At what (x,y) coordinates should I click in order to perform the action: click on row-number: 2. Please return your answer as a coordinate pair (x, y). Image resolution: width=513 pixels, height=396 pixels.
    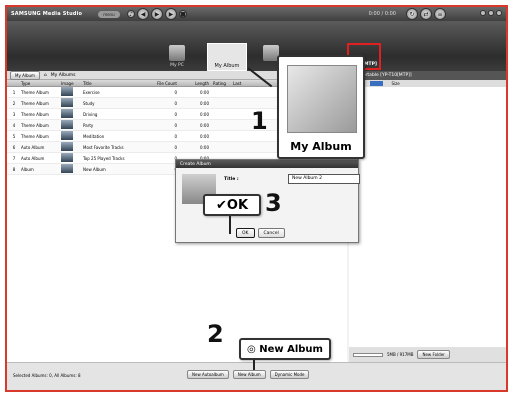
    Looking at the image, I should click on (14, 103).